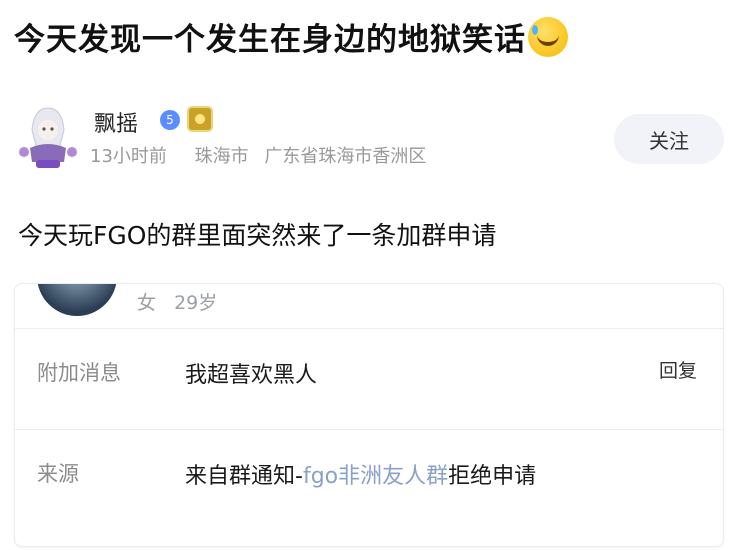 This screenshot has width=746, height=550. Describe the element at coordinates (369, 370) in the screenshot. I see `message-row: 附加消息 我超喜欢黑人 回复` at that location.